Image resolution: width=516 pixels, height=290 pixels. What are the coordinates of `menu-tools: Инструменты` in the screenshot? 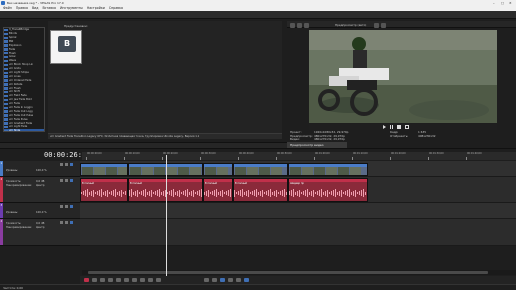 It's located at (71, 8).